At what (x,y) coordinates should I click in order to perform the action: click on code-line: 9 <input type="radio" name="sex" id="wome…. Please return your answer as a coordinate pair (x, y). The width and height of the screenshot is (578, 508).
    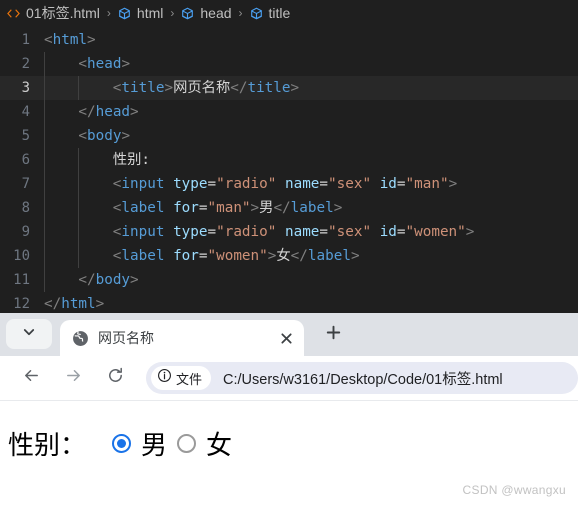
    Looking at the image, I should click on (289, 232).